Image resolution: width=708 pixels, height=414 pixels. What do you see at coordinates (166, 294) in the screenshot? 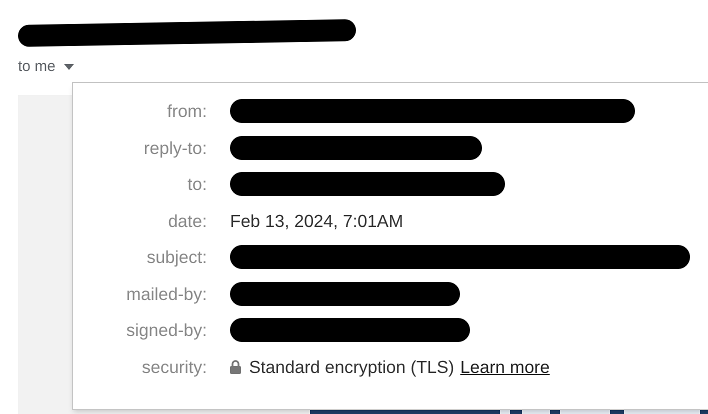
I see `field-label: mailed-by:` at bounding box center [166, 294].